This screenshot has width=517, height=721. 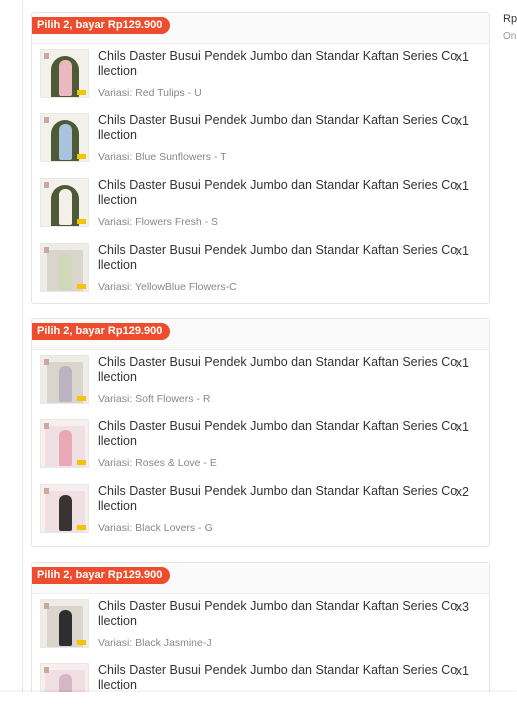 What do you see at coordinates (150, 93) in the screenshot?
I see `item-variant: Variasi: Red Tulips - U` at bounding box center [150, 93].